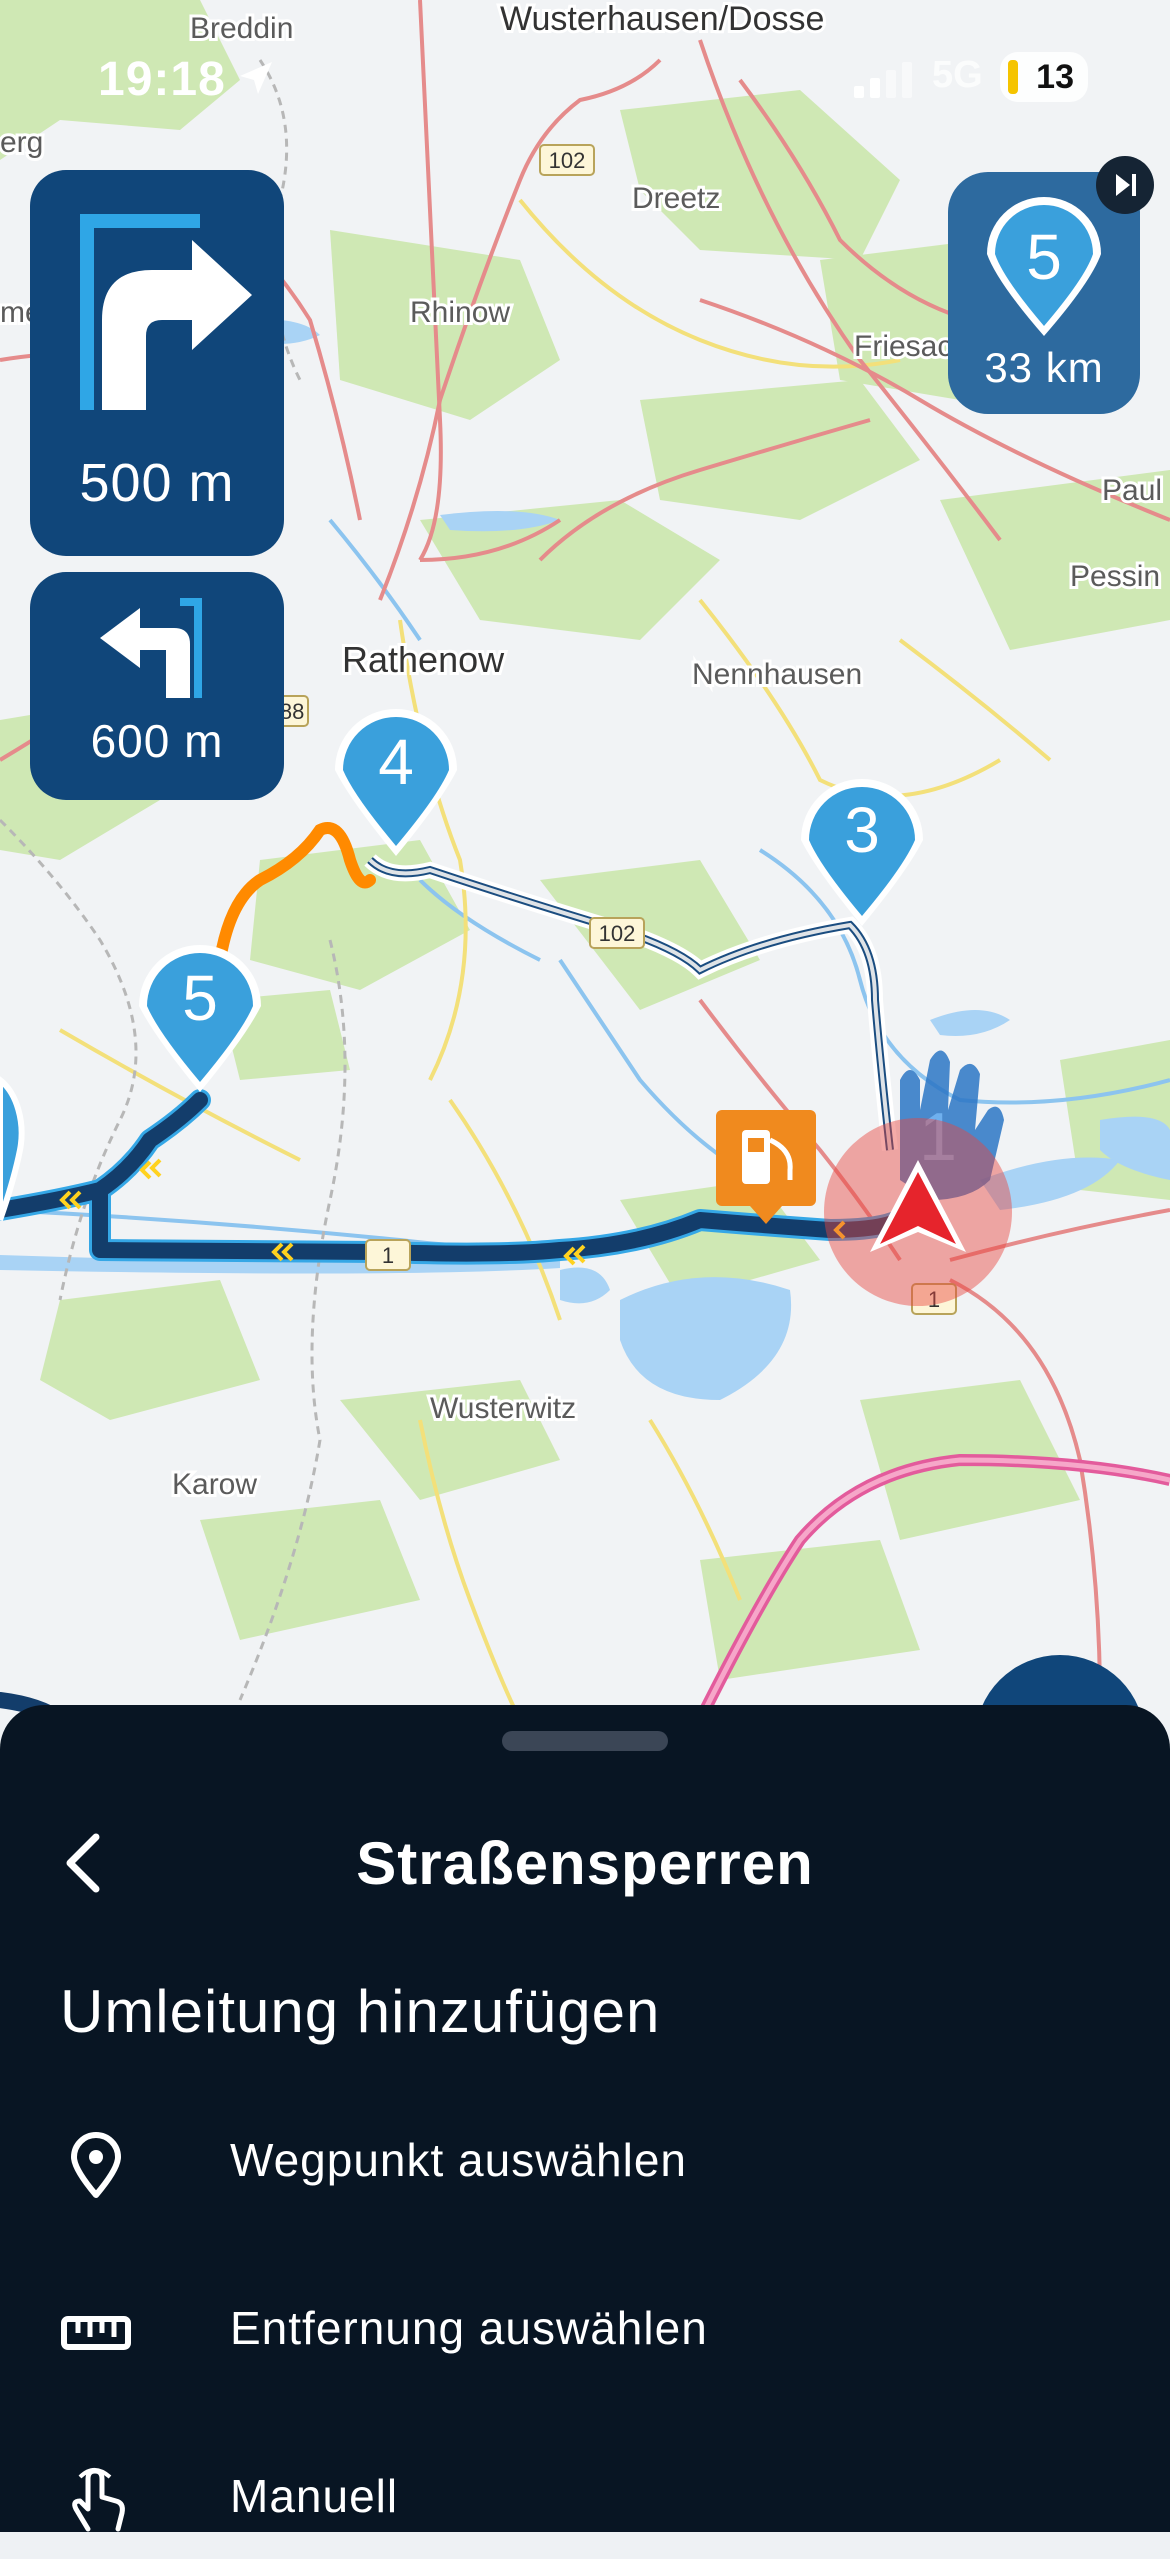  What do you see at coordinates (585, 1741) in the screenshot?
I see `sheet-drag-handle` at bounding box center [585, 1741].